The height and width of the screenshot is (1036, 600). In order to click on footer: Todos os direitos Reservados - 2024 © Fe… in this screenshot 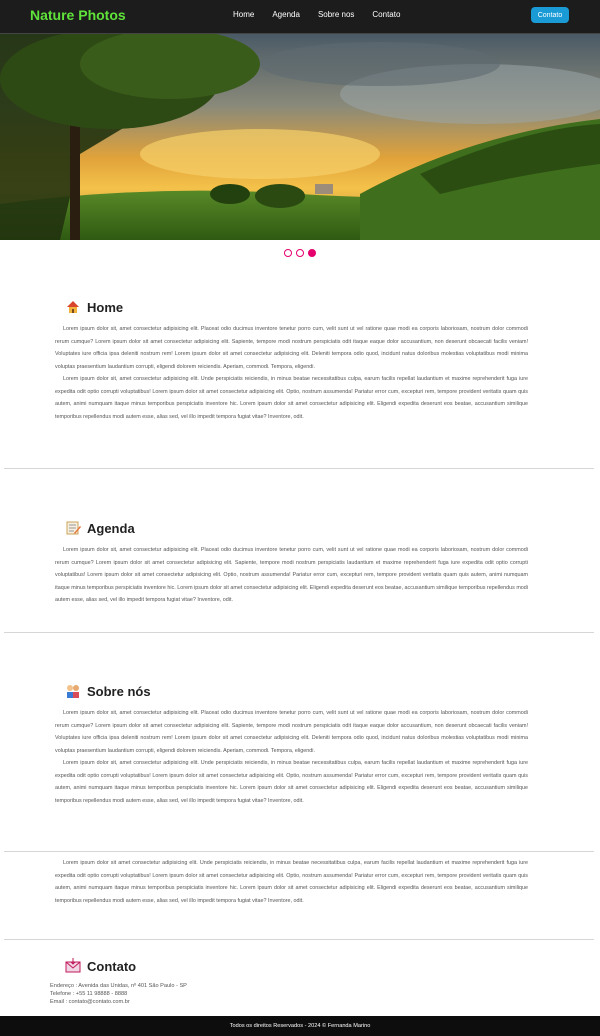, I will do `click(300, 1026)`.